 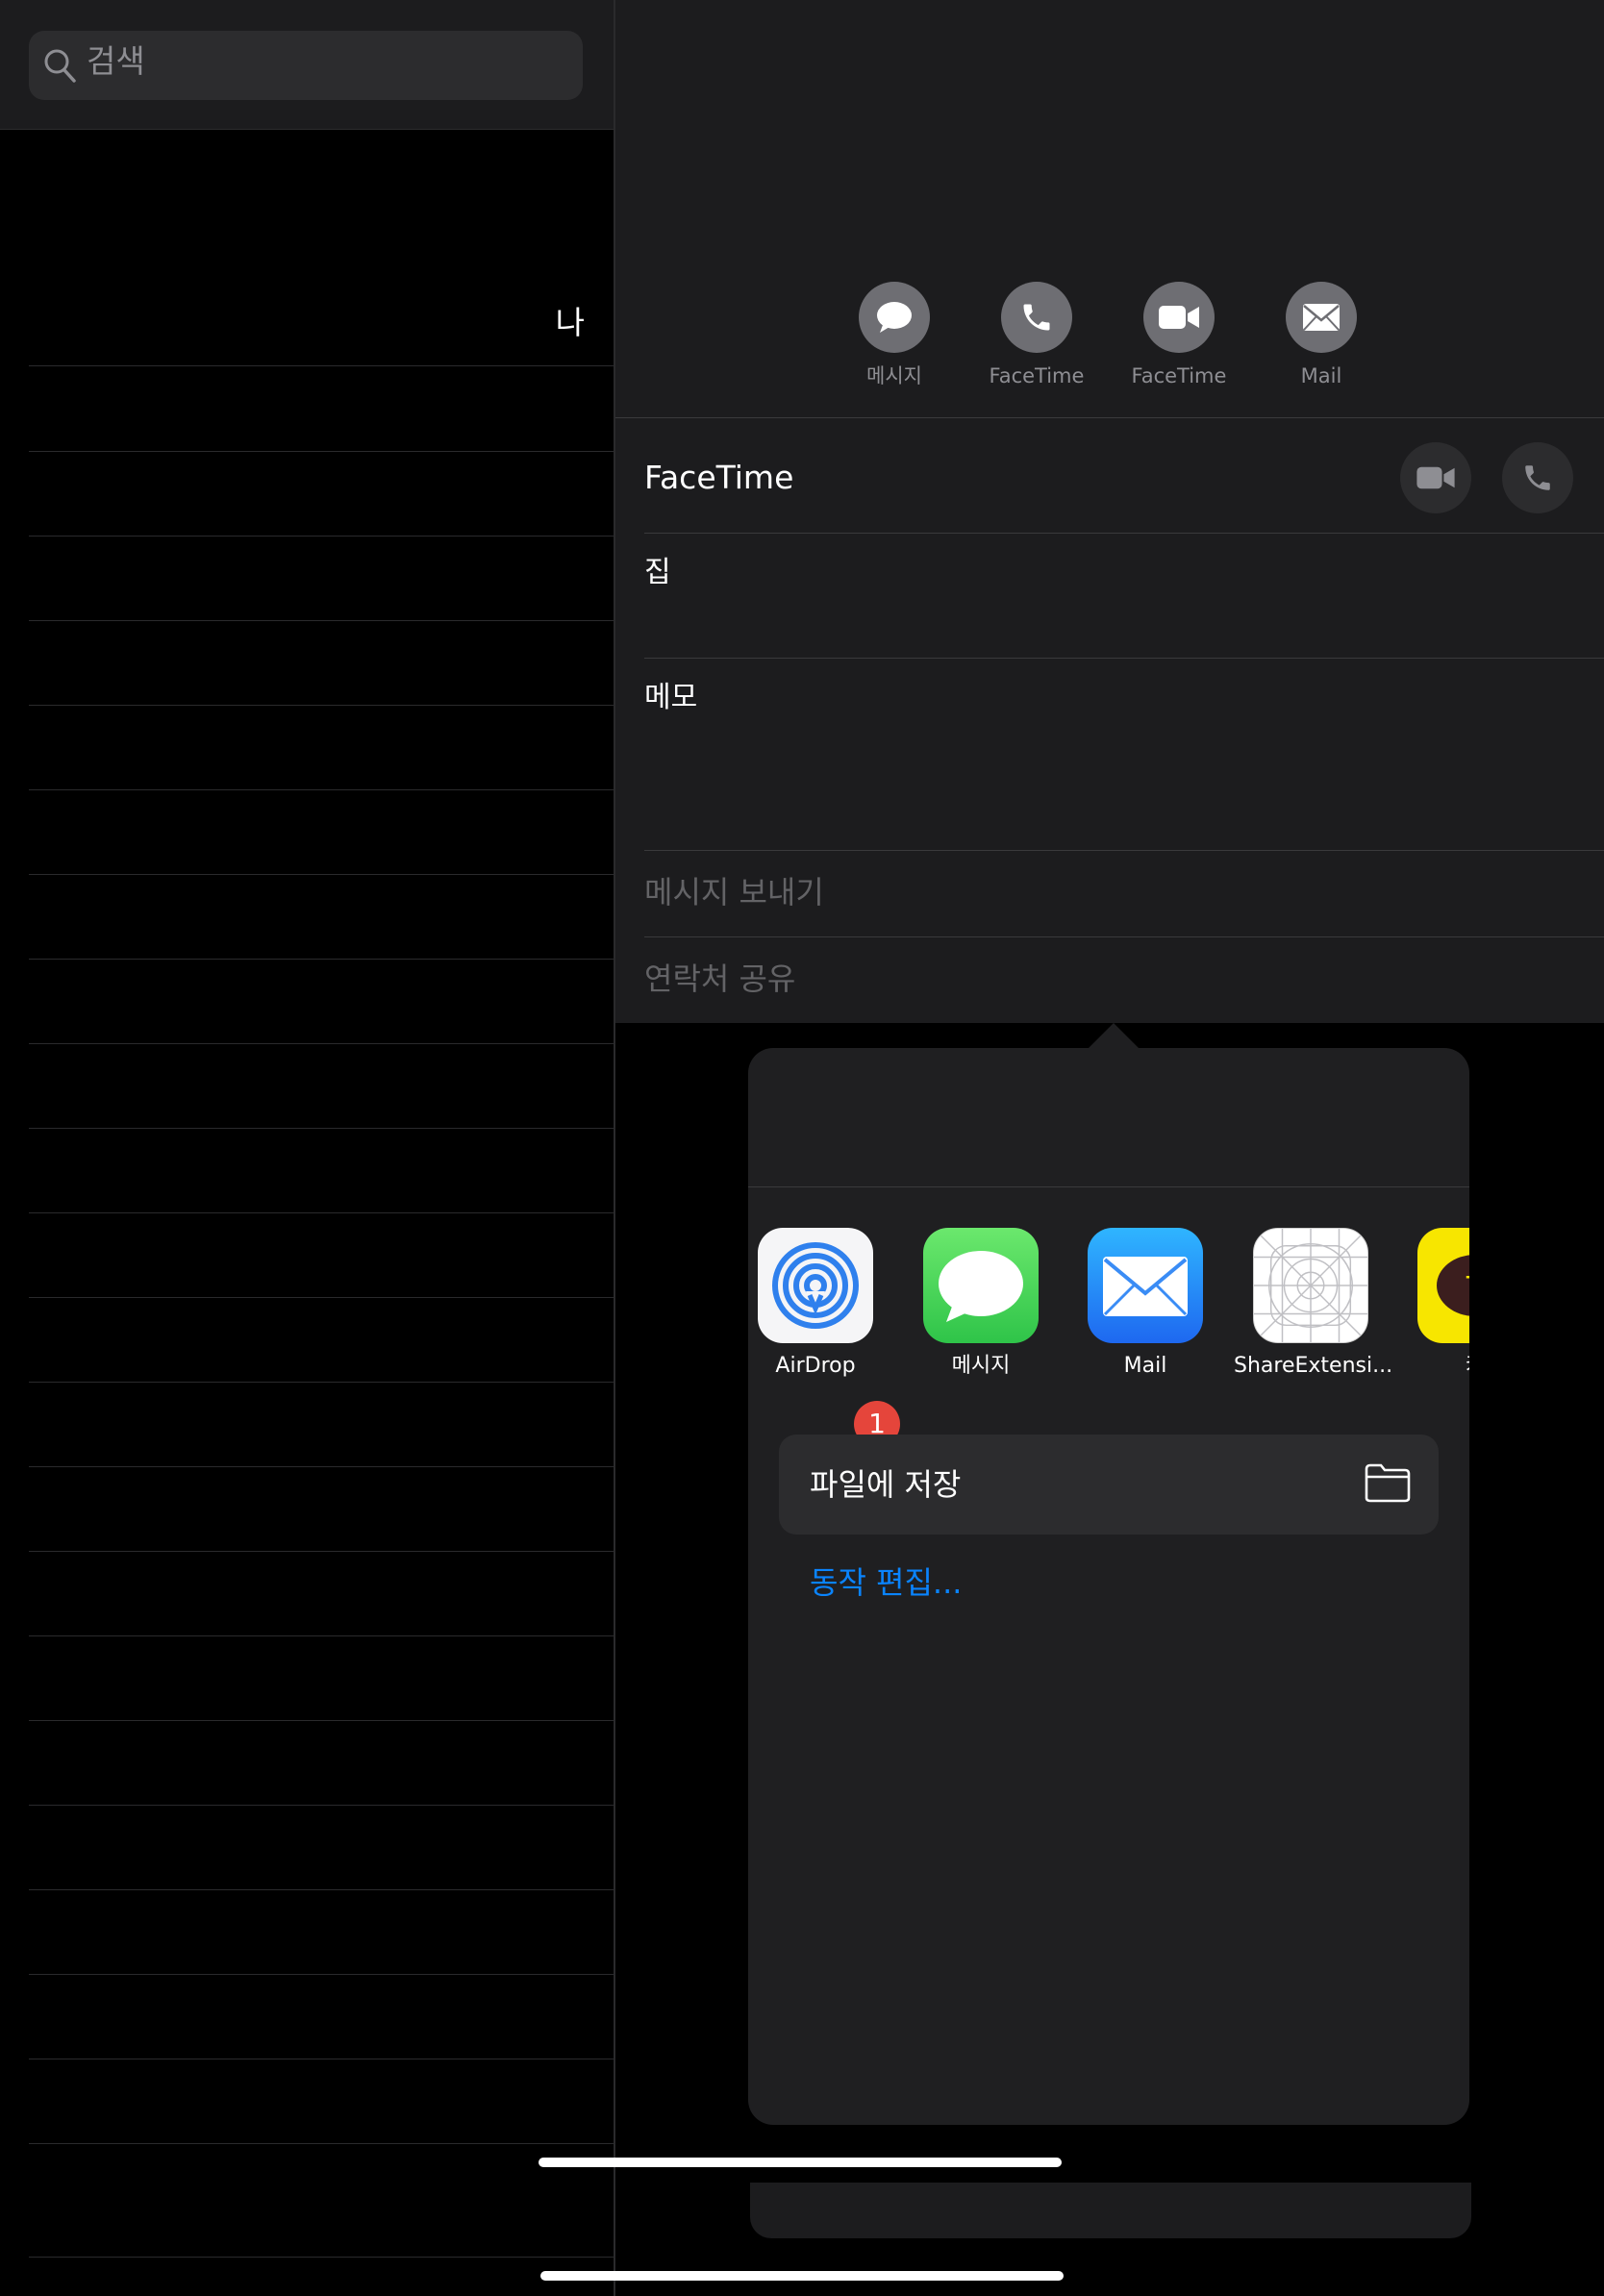 I want to click on facetime-audio-button, so click(x=1537, y=477).